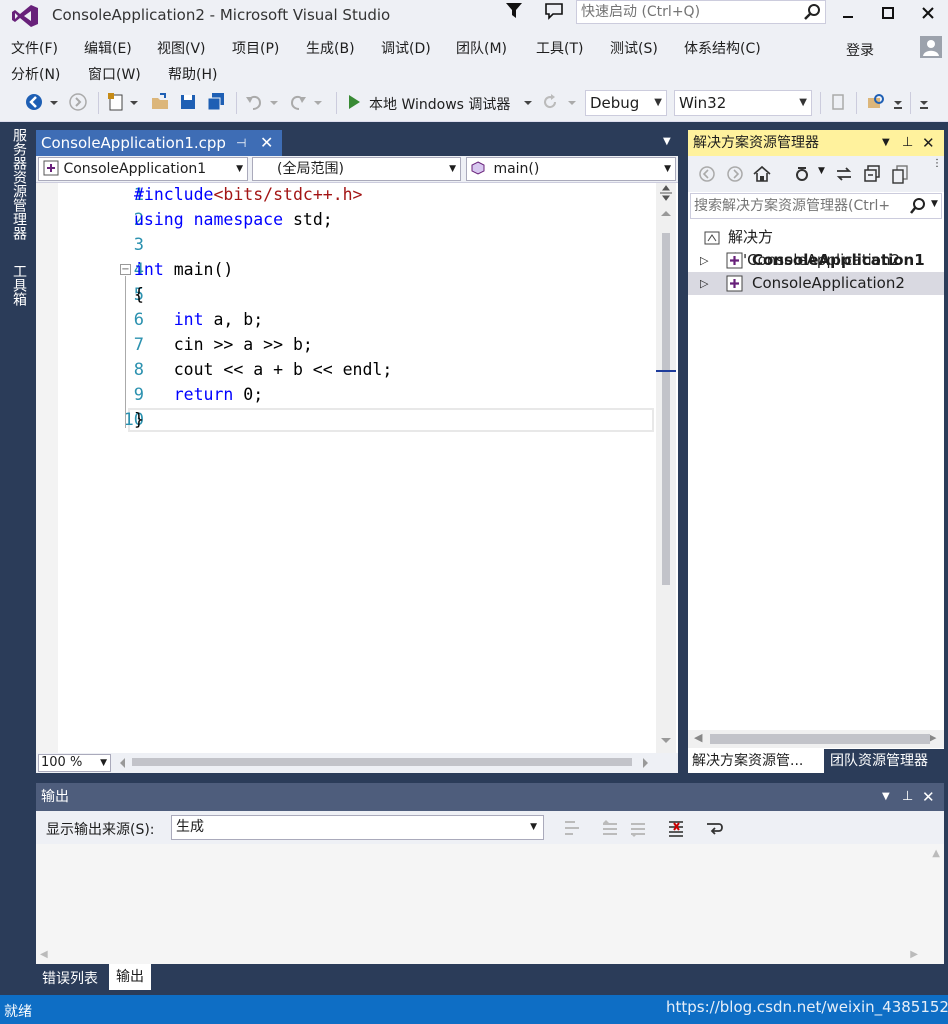  Describe the element at coordinates (181, 48) in the screenshot. I see `menu-view: 视图(V)` at that location.